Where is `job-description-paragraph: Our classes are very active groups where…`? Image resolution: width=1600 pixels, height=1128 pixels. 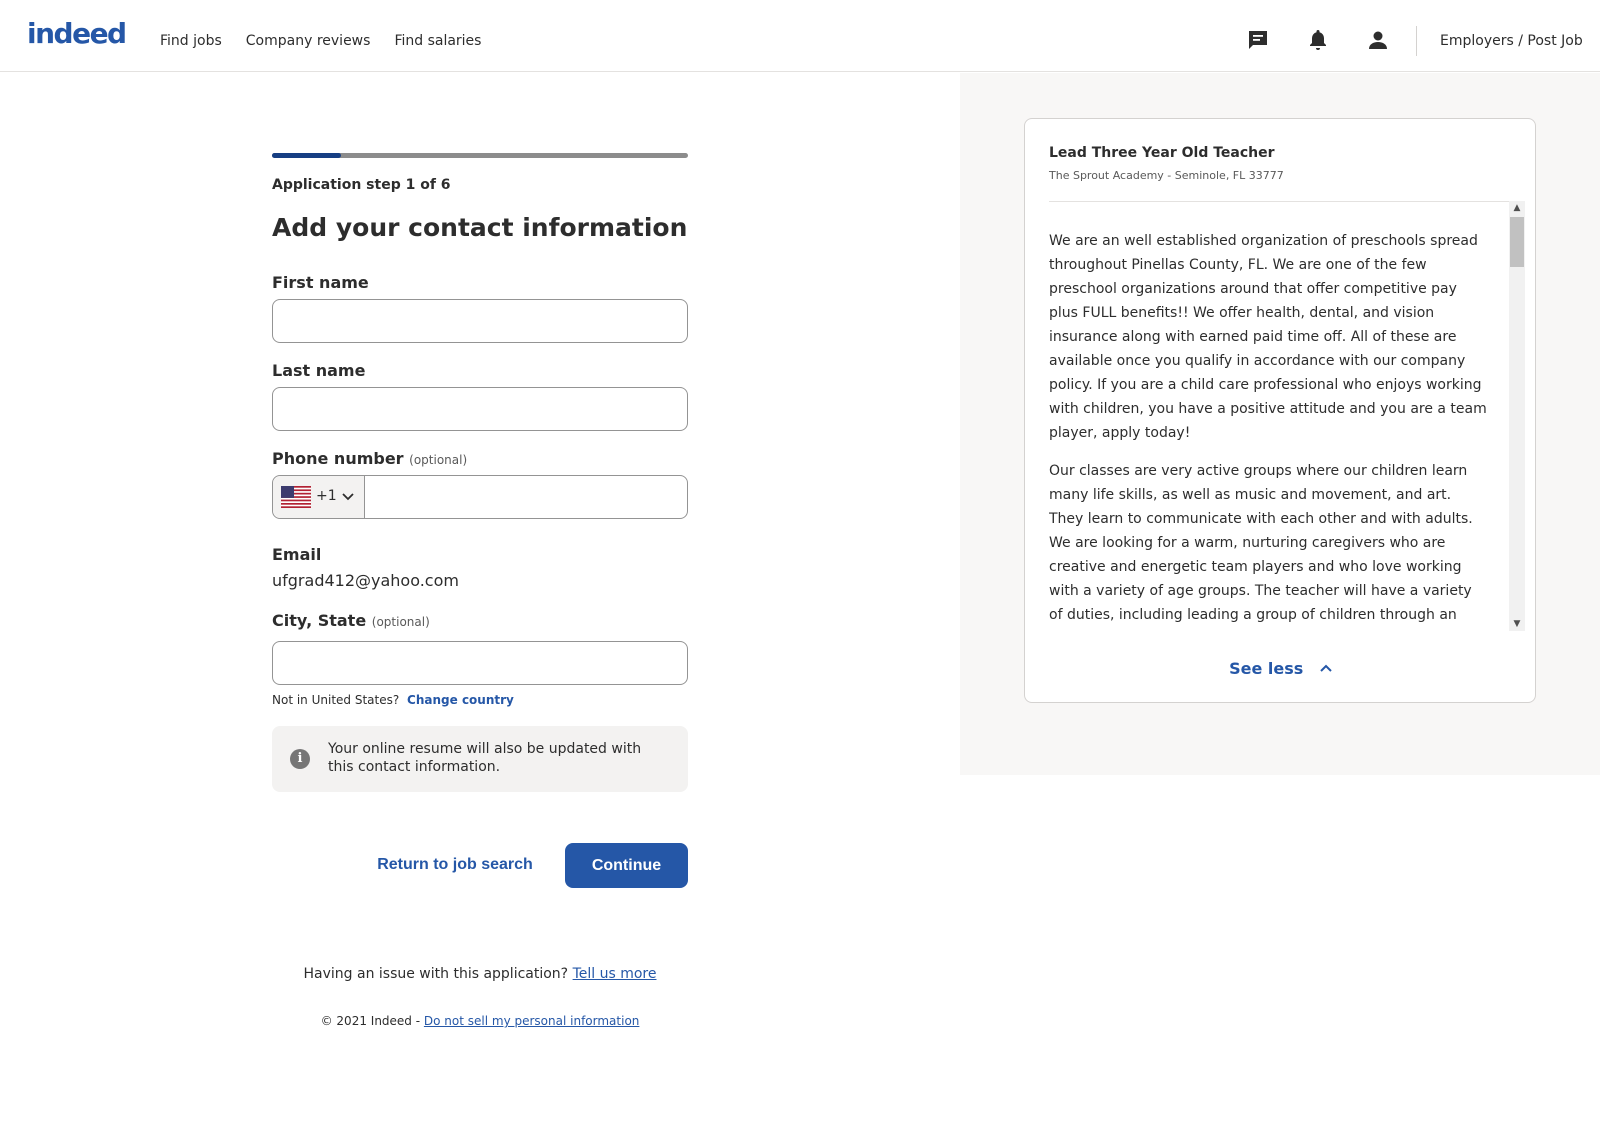 job-description-paragraph: Our classes are very active groups where… is located at coordinates (1261, 543).